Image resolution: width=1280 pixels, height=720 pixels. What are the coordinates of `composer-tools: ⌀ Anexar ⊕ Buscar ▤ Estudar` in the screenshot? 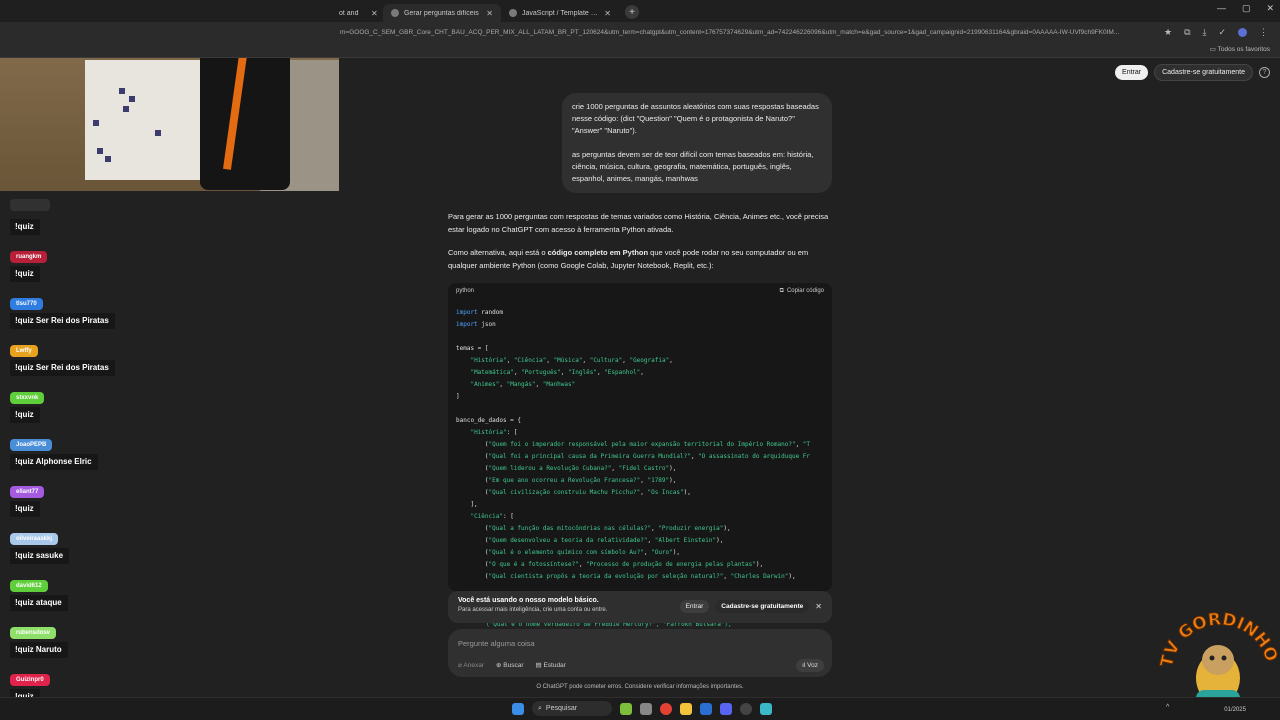 It's located at (512, 665).